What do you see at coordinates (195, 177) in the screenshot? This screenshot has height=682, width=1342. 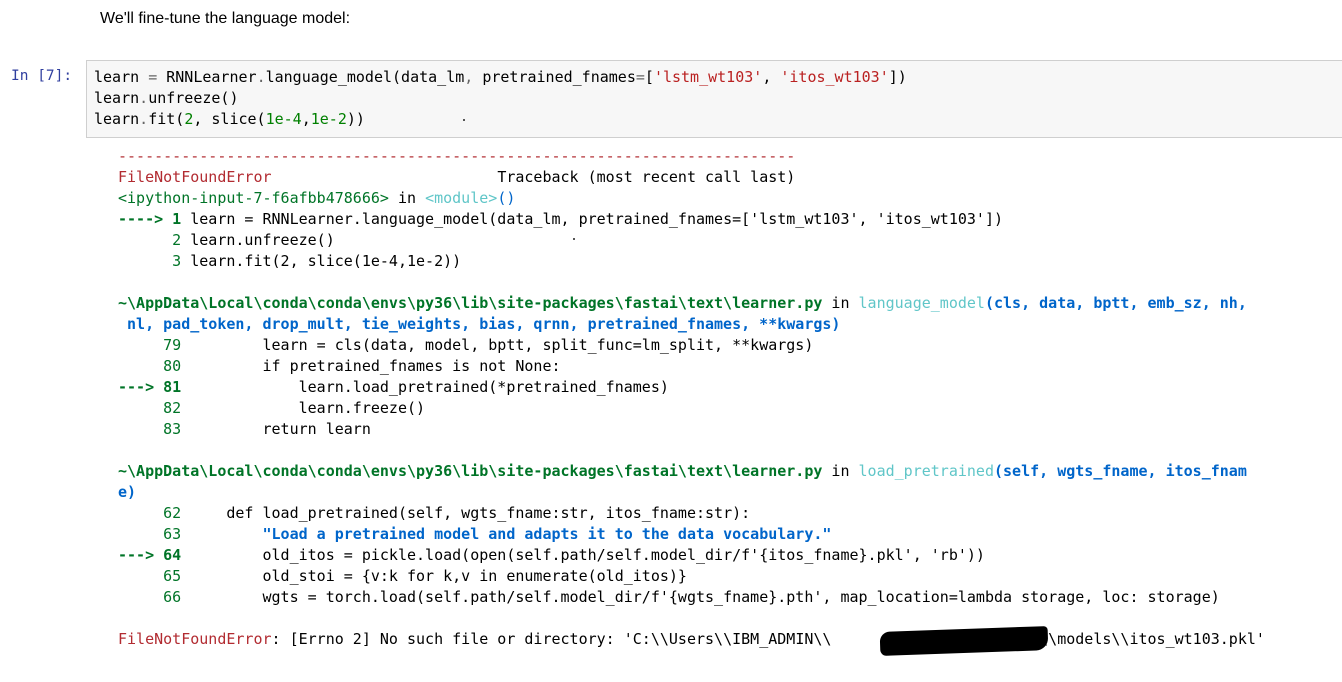 I see `error-type: FileNotFoundError` at bounding box center [195, 177].